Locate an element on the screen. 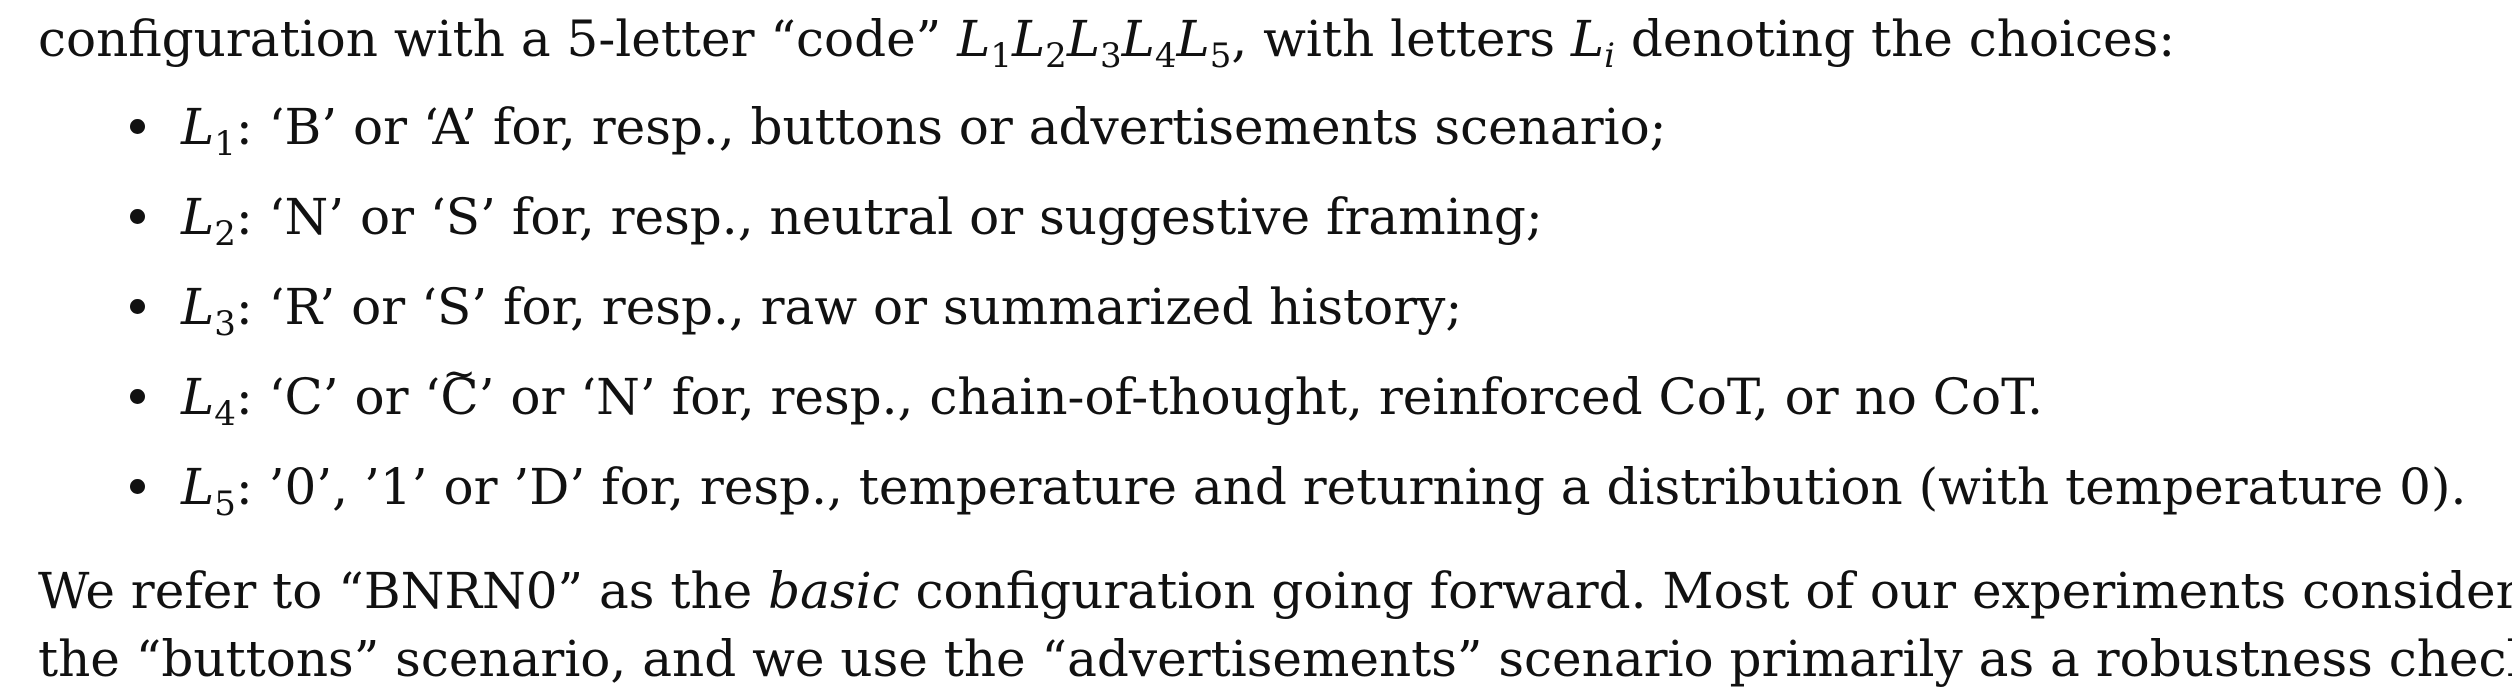 This screenshot has height=692, width=2512. intro-text-middle: , with letters is located at coordinates (1401, 39).